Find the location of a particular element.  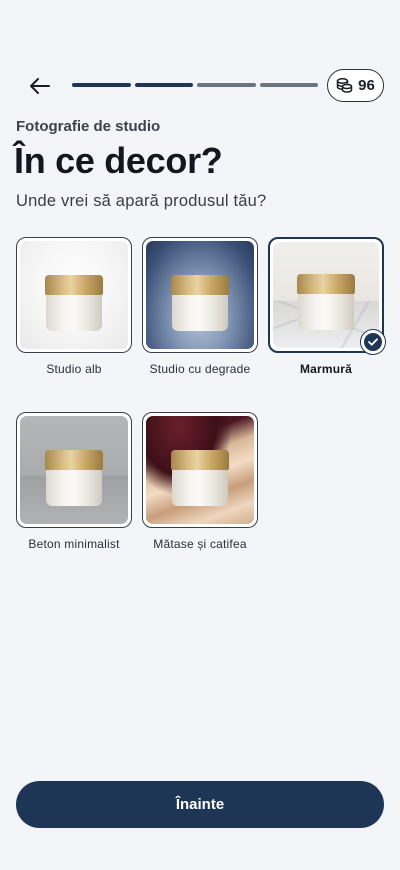

option-label: Marmură is located at coordinates (326, 369).